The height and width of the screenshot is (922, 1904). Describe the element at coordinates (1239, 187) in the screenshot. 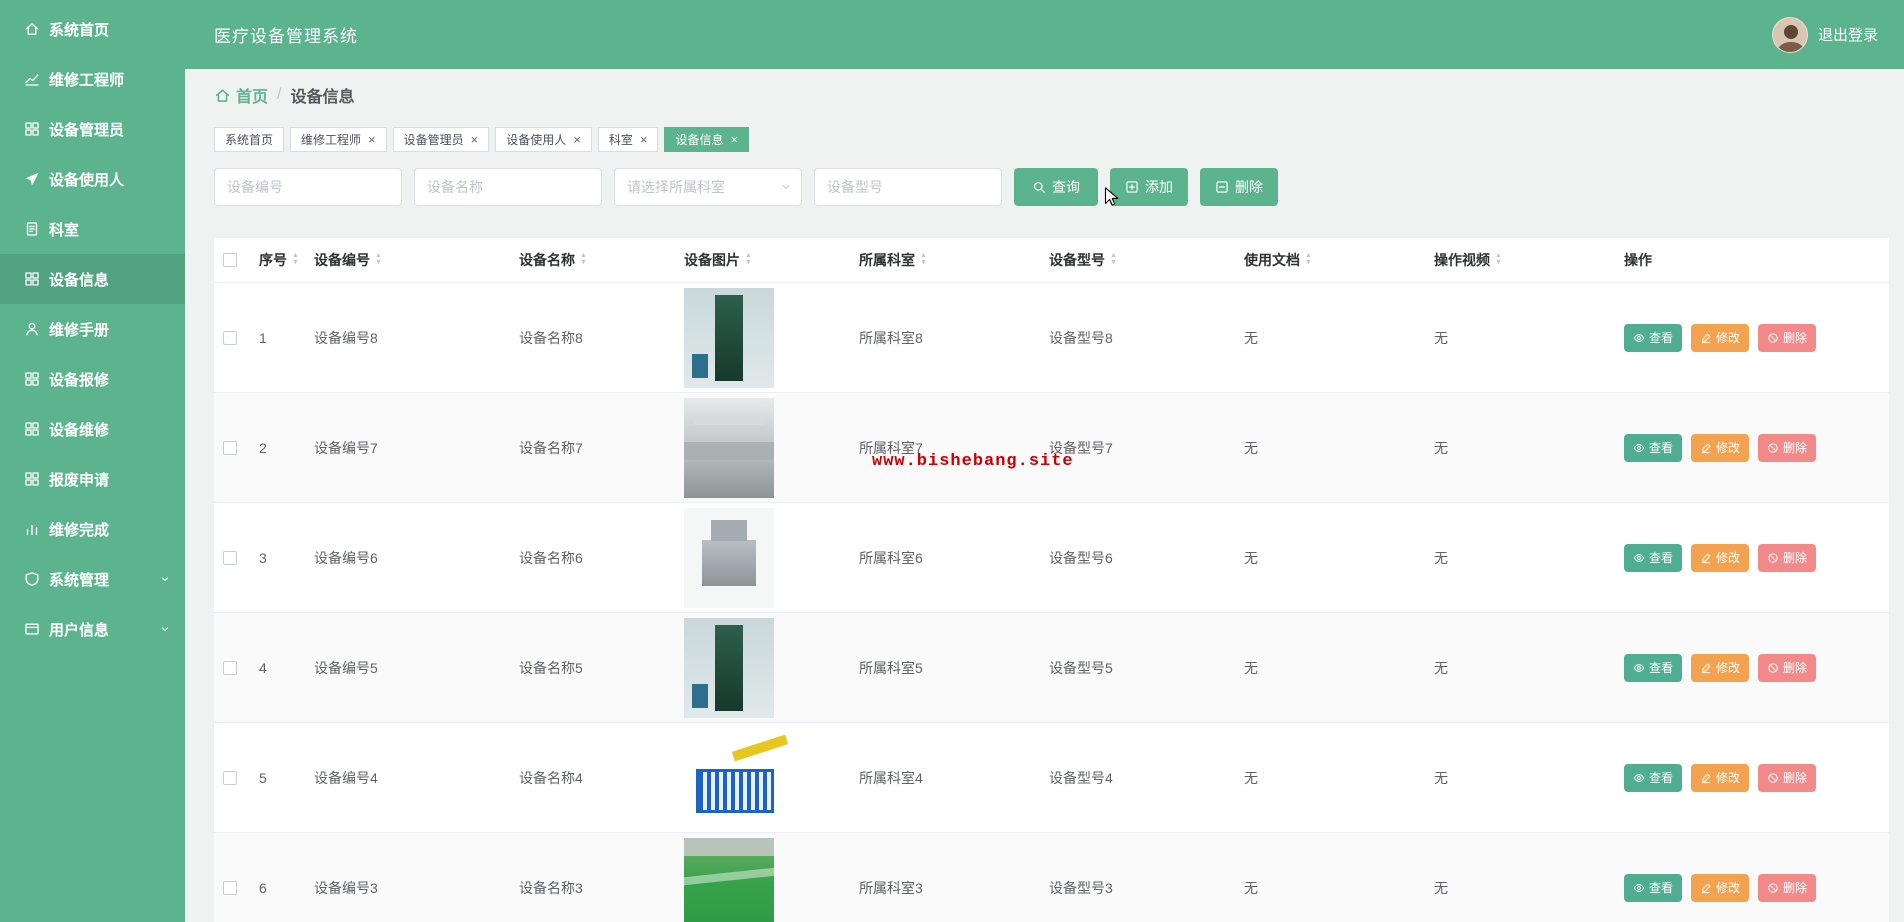

I see `delete-selected-button: 删除` at that location.